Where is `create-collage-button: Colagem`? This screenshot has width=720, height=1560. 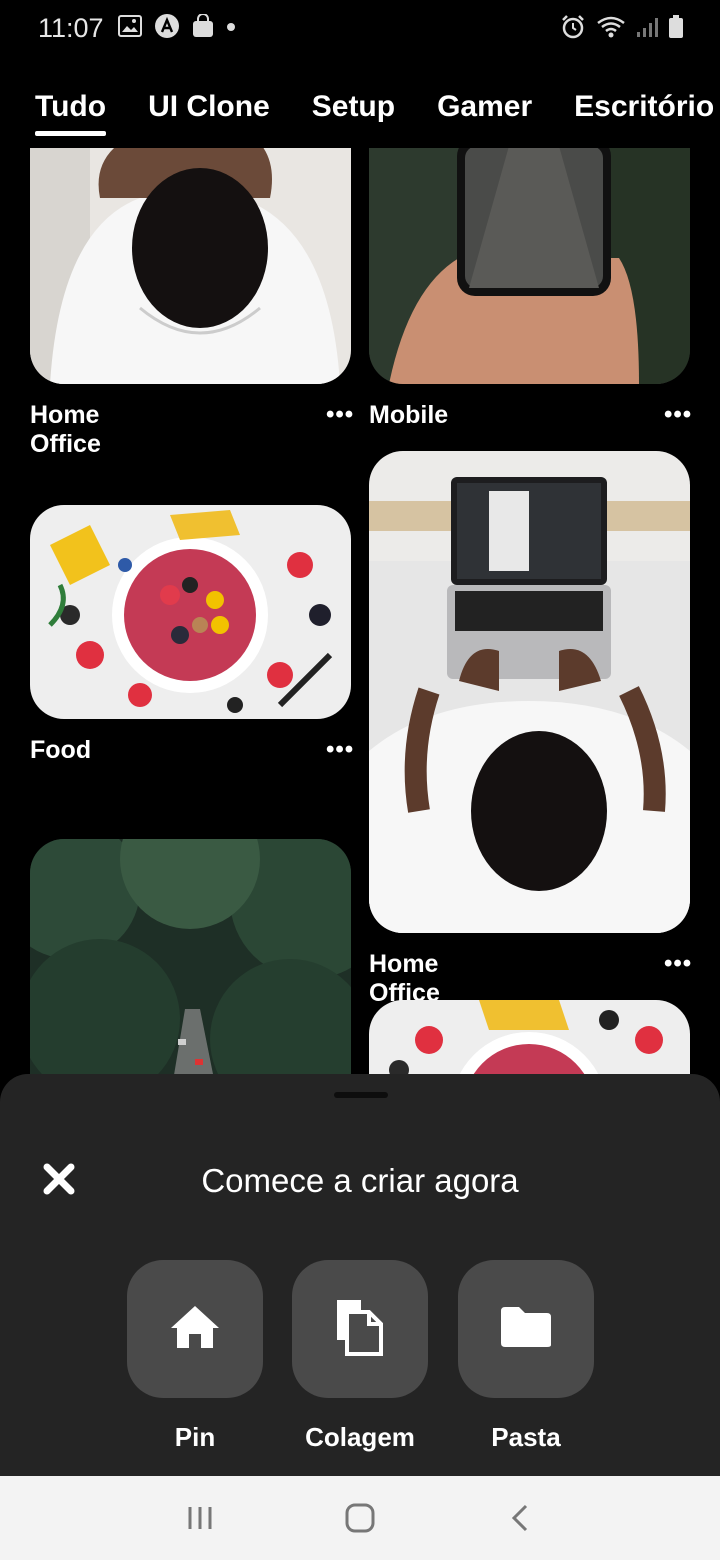
create-collage-button: Colagem is located at coordinates (360, 1356).